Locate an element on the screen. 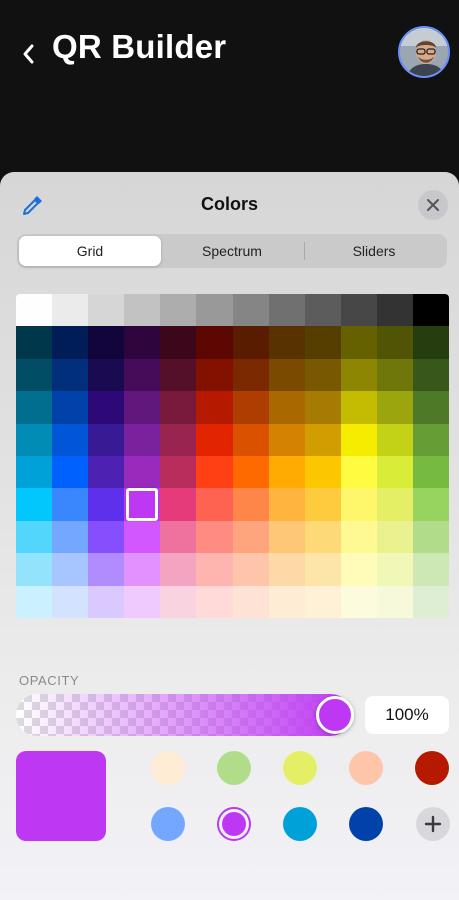 Image resolution: width=459 pixels, height=900 pixels. tab-sliders: Sliders is located at coordinates (374, 251).